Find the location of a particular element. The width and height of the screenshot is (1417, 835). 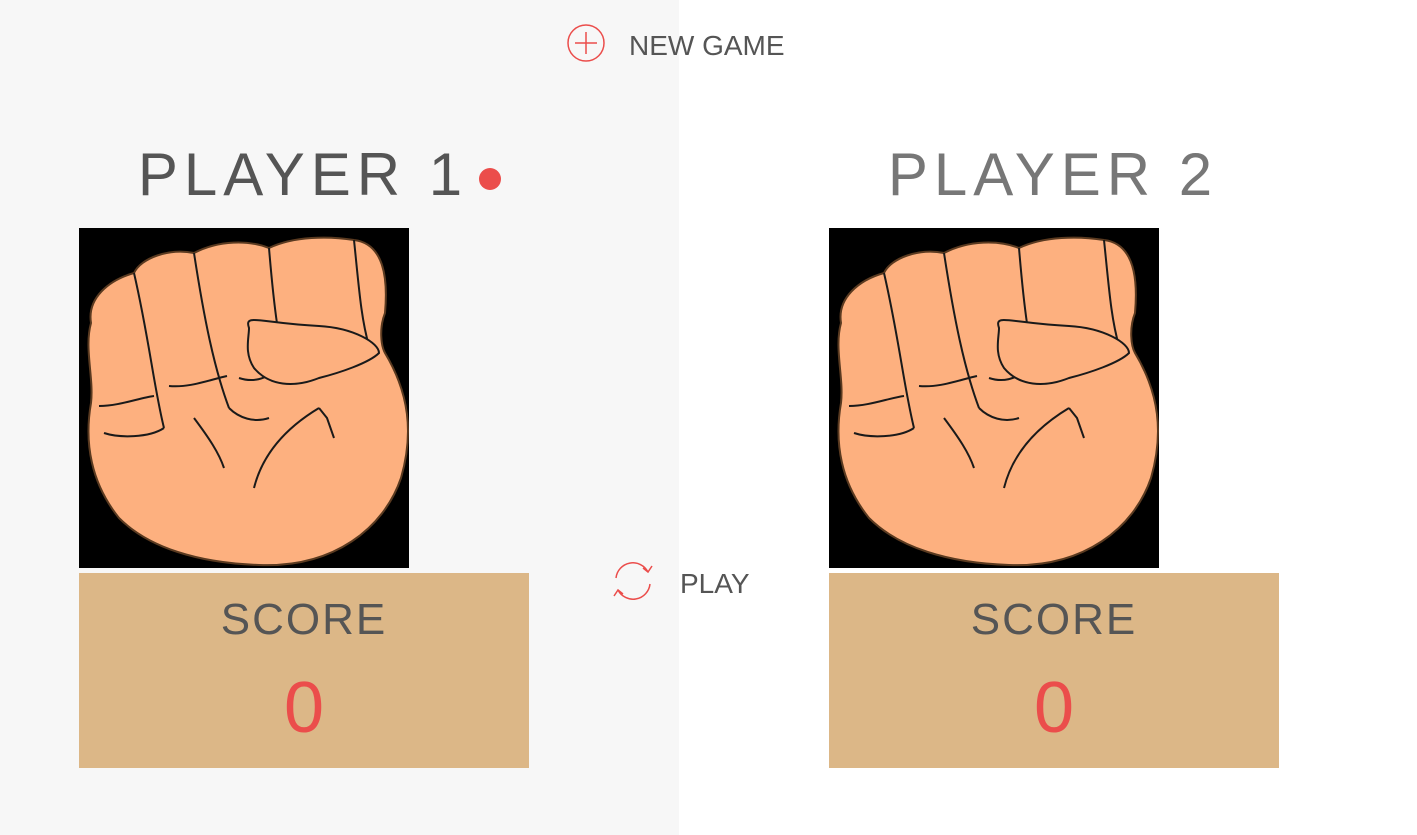

new-game-label: NEW GAME is located at coordinates (707, 45).